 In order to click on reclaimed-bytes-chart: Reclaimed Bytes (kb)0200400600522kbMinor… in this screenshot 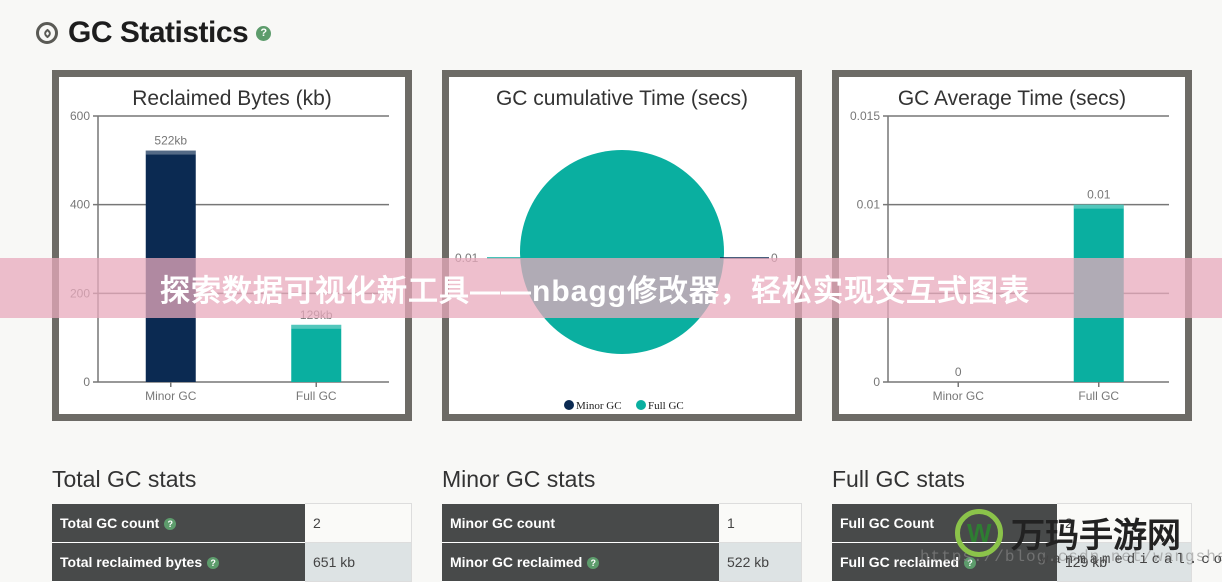, I will do `click(229, 245)`.